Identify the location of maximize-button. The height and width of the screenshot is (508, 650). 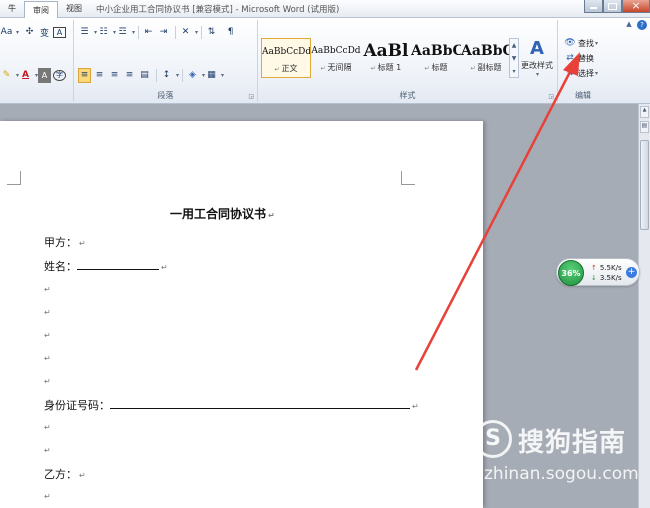
(612, 6).